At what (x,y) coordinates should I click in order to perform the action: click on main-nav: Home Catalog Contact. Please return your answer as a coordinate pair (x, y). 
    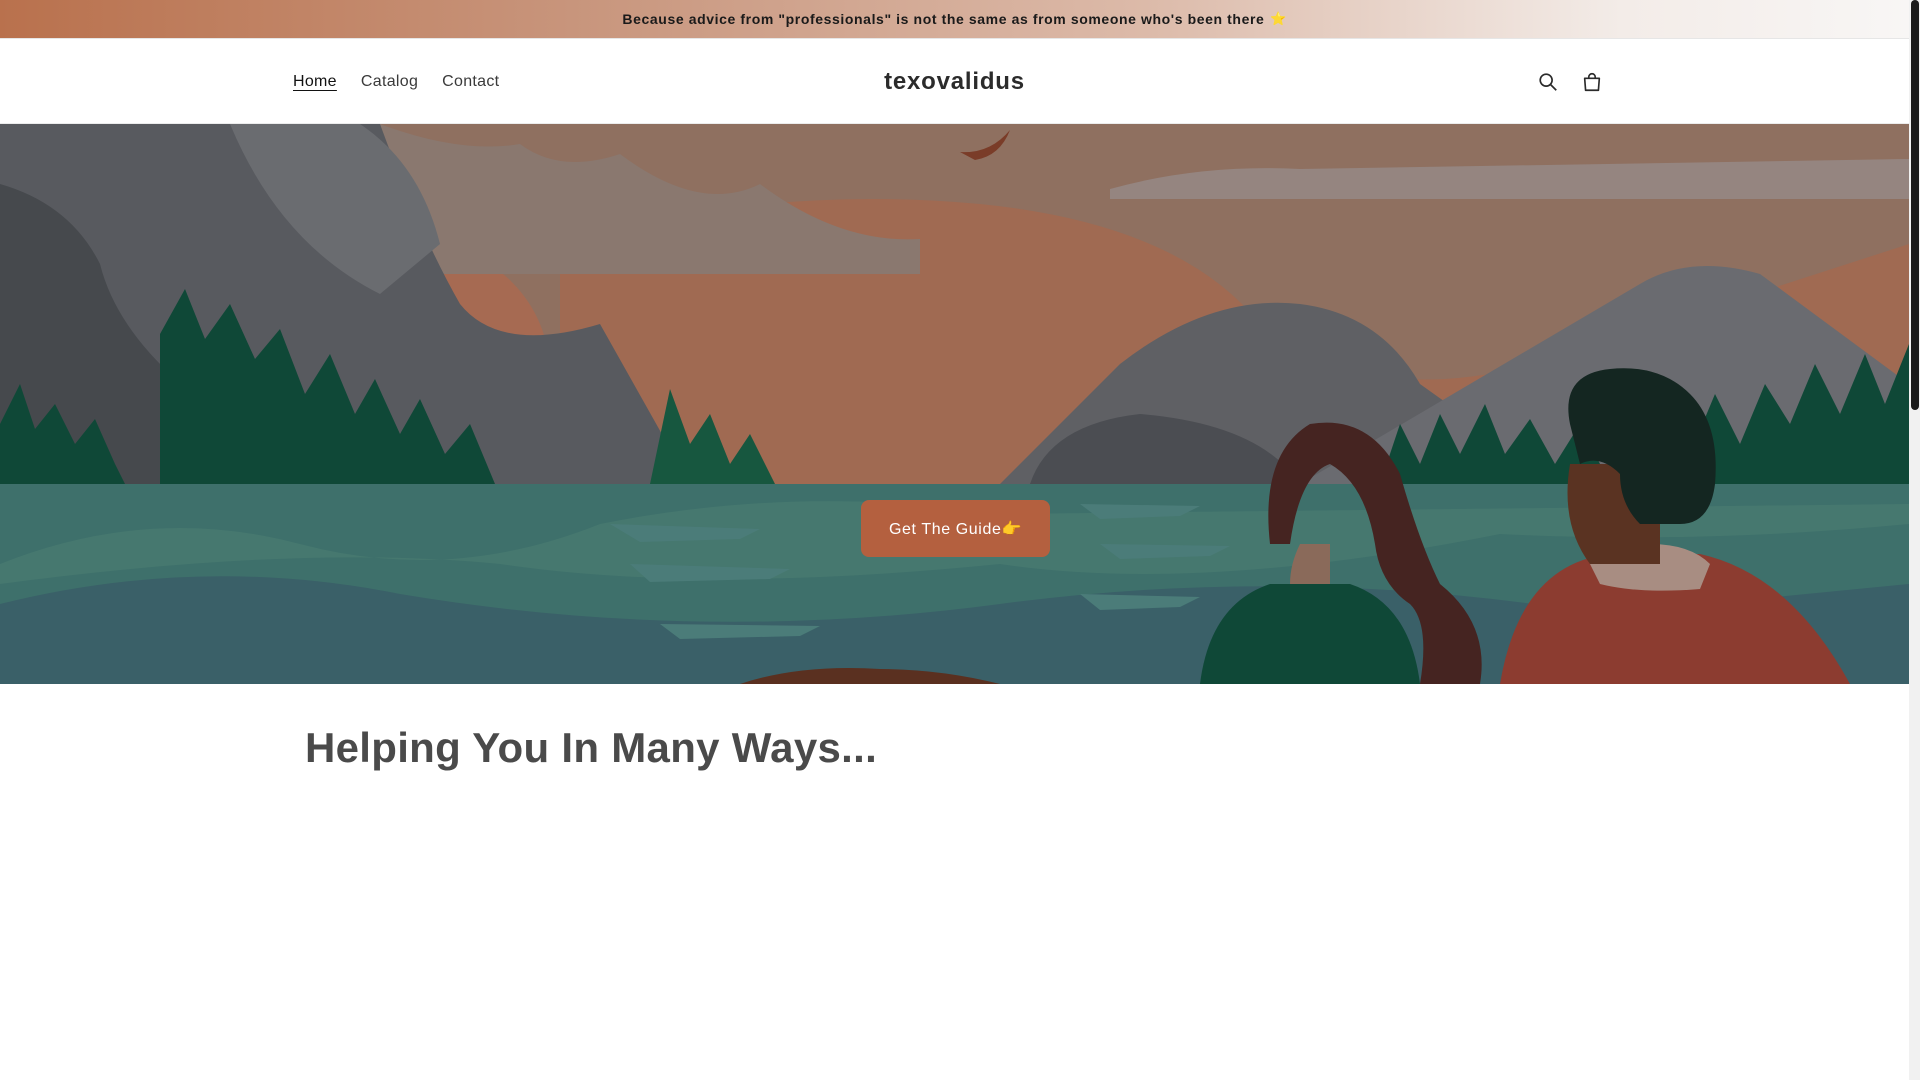
    Looking at the image, I should click on (408, 81).